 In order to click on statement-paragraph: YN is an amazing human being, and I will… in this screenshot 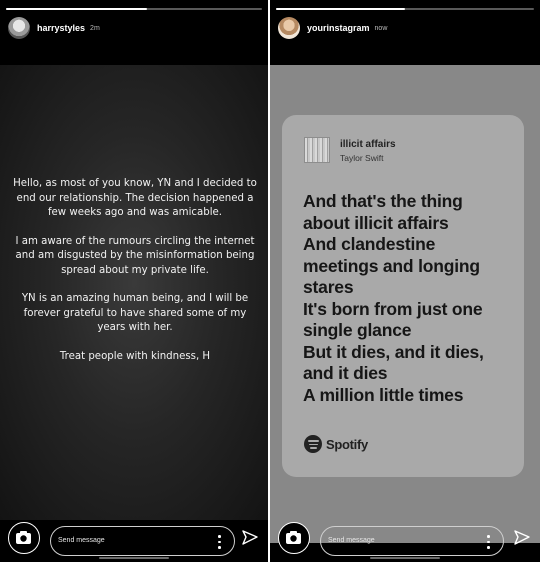, I will do `click(135, 313)`.